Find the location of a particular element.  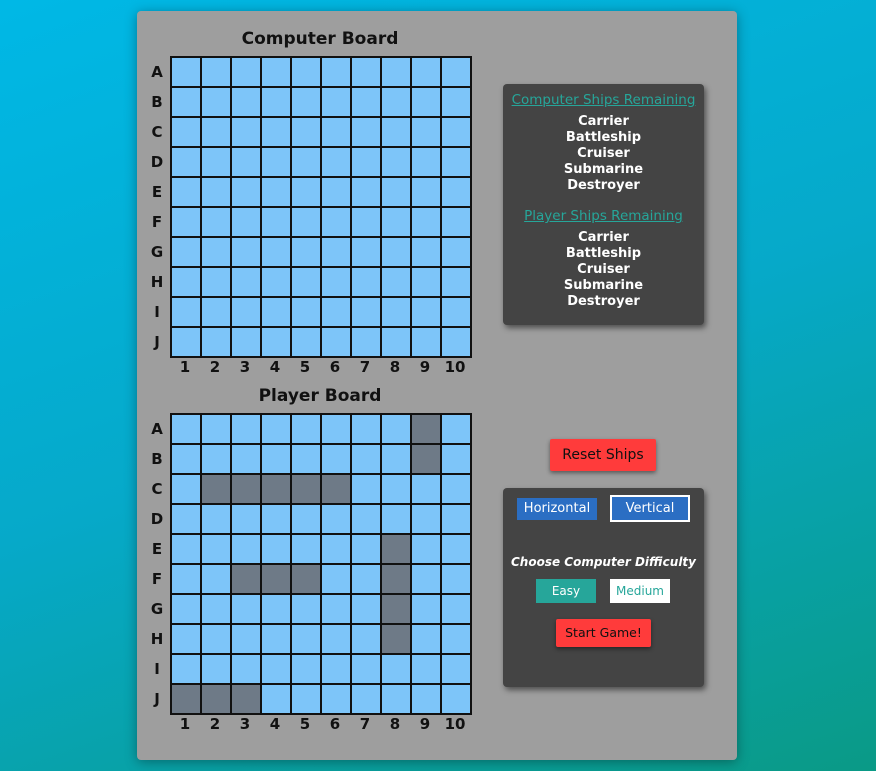

player-cell-f4 is located at coordinates (276, 579).